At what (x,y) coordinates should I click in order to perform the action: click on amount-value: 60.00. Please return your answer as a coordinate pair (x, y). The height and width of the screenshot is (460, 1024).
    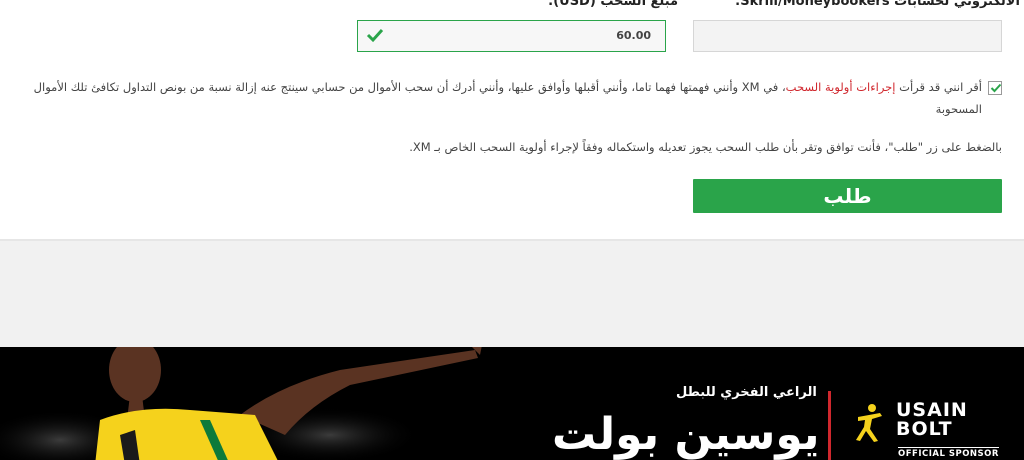
    Looking at the image, I should click on (633, 35).